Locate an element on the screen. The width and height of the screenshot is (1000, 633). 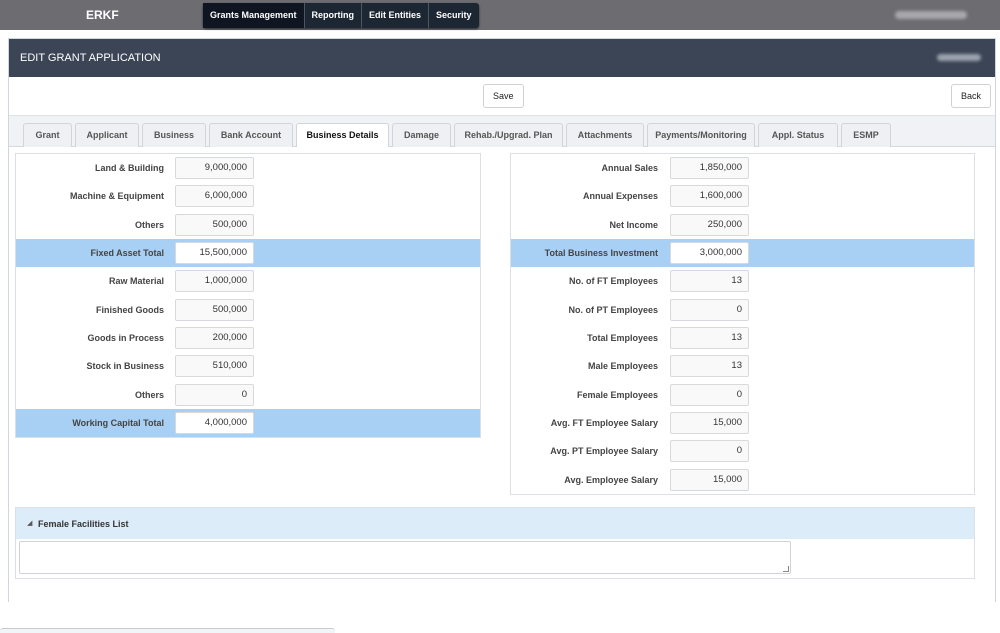
field-row: Annual Expenses 1,600,000 is located at coordinates (742, 196).